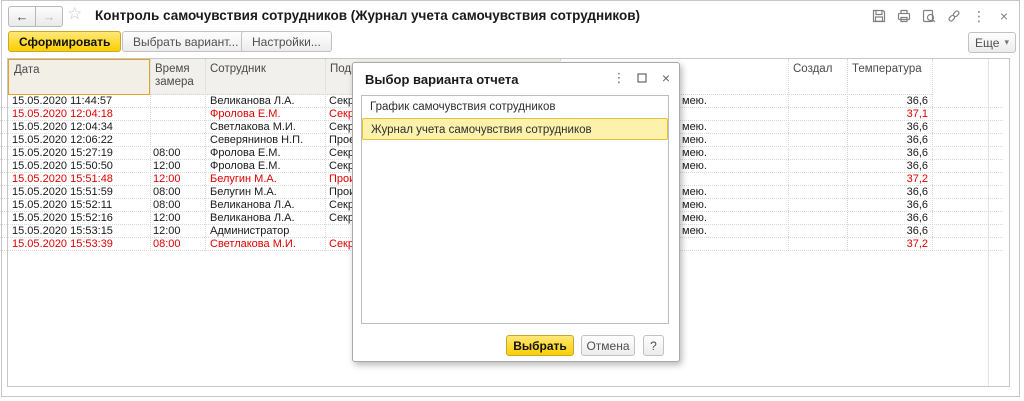  Describe the element at coordinates (979, 16) in the screenshot. I see `more-menu-icon: ⋮` at that location.